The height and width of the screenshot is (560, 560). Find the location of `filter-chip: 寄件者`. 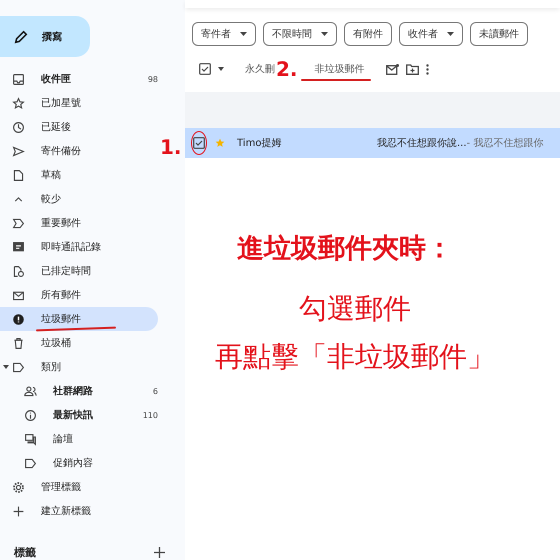

filter-chip: 寄件者 is located at coordinates (224, 34).